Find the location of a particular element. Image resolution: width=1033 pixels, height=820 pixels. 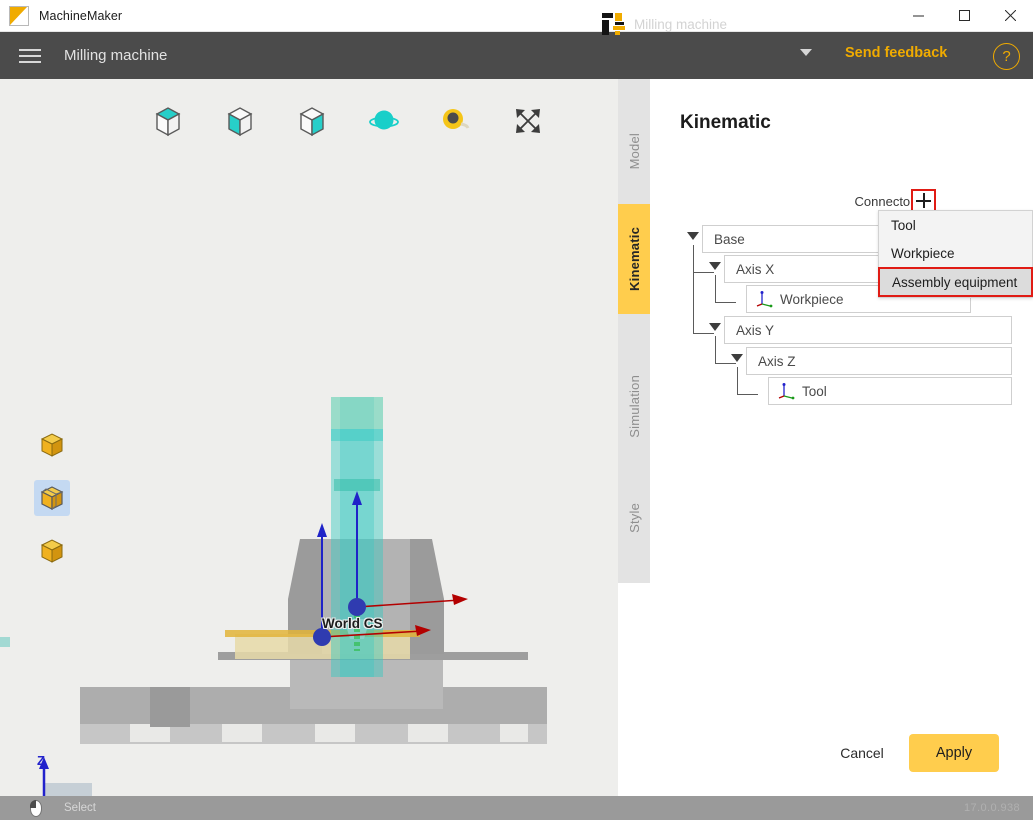

mouse-icon is located at coordinates (36, 808).